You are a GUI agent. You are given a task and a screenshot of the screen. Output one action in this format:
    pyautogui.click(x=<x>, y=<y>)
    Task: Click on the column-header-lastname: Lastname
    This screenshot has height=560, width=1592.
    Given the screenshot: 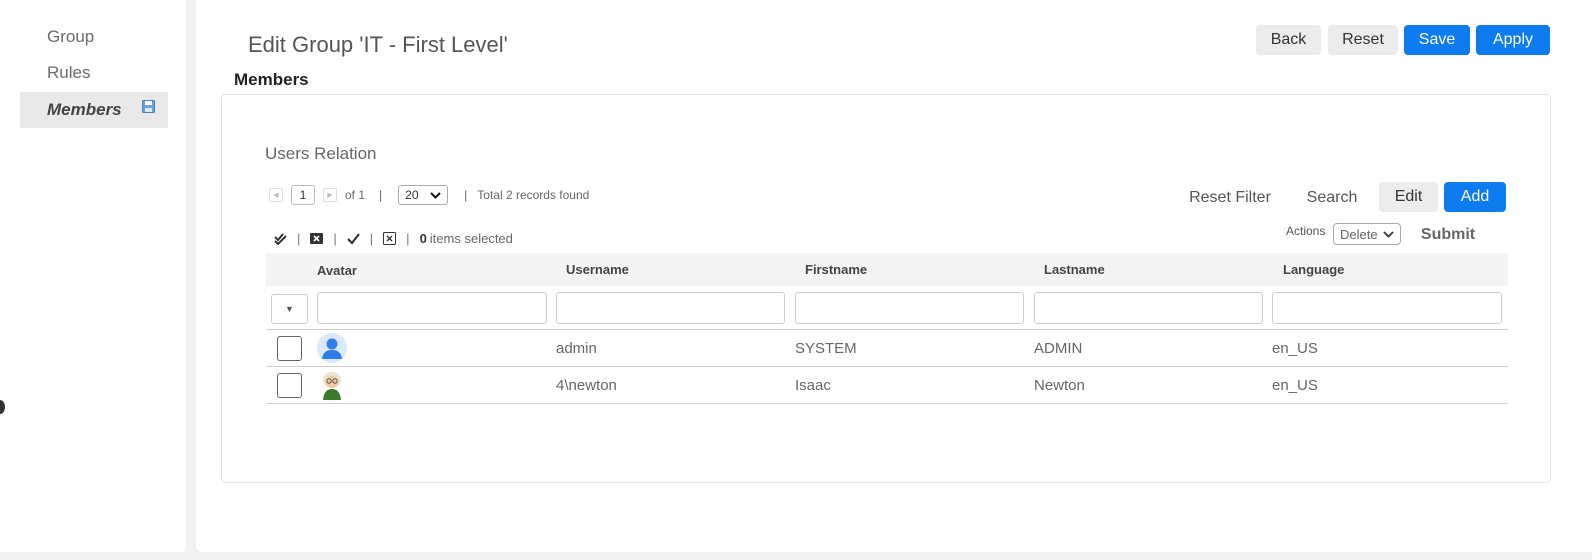 What is the action you would take?
    pyautogui.click(x=1074, y=269)
    